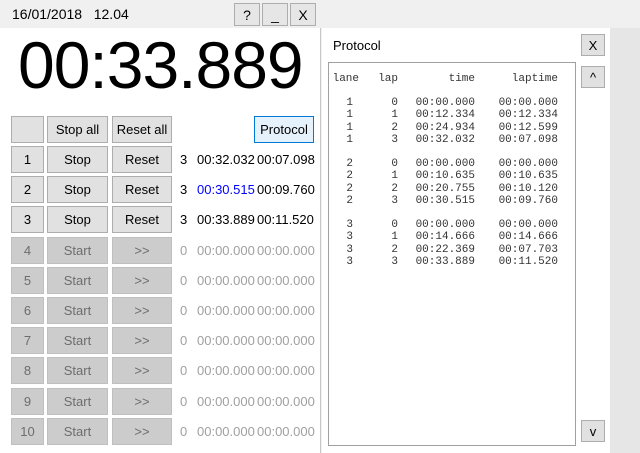 The width and height of the screenshot is (640, 453). Describe the element at coordinates (445, 115) in the screenshot. I see `protocol-row-time: 00:12.334` at that location.